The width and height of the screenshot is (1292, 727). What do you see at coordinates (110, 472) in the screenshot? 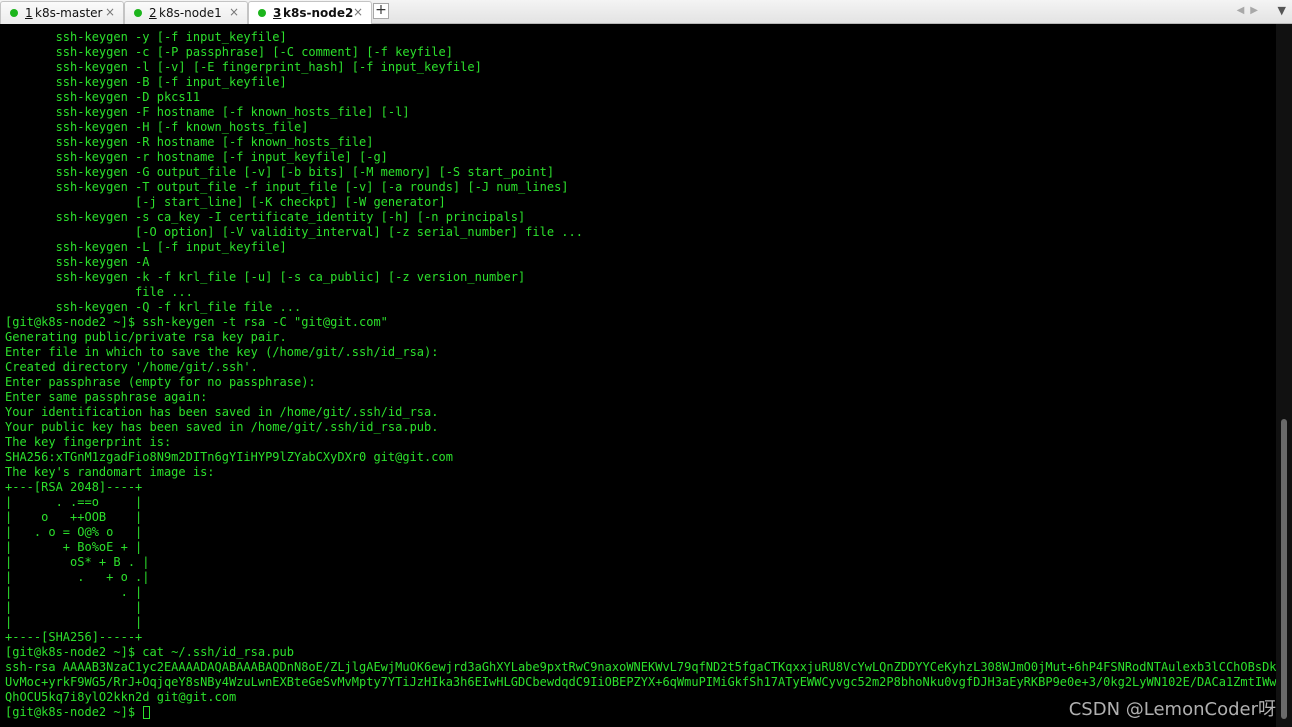
I see `terminal-line-text: The key's randomart image is:` at bounding box center [110, 472].